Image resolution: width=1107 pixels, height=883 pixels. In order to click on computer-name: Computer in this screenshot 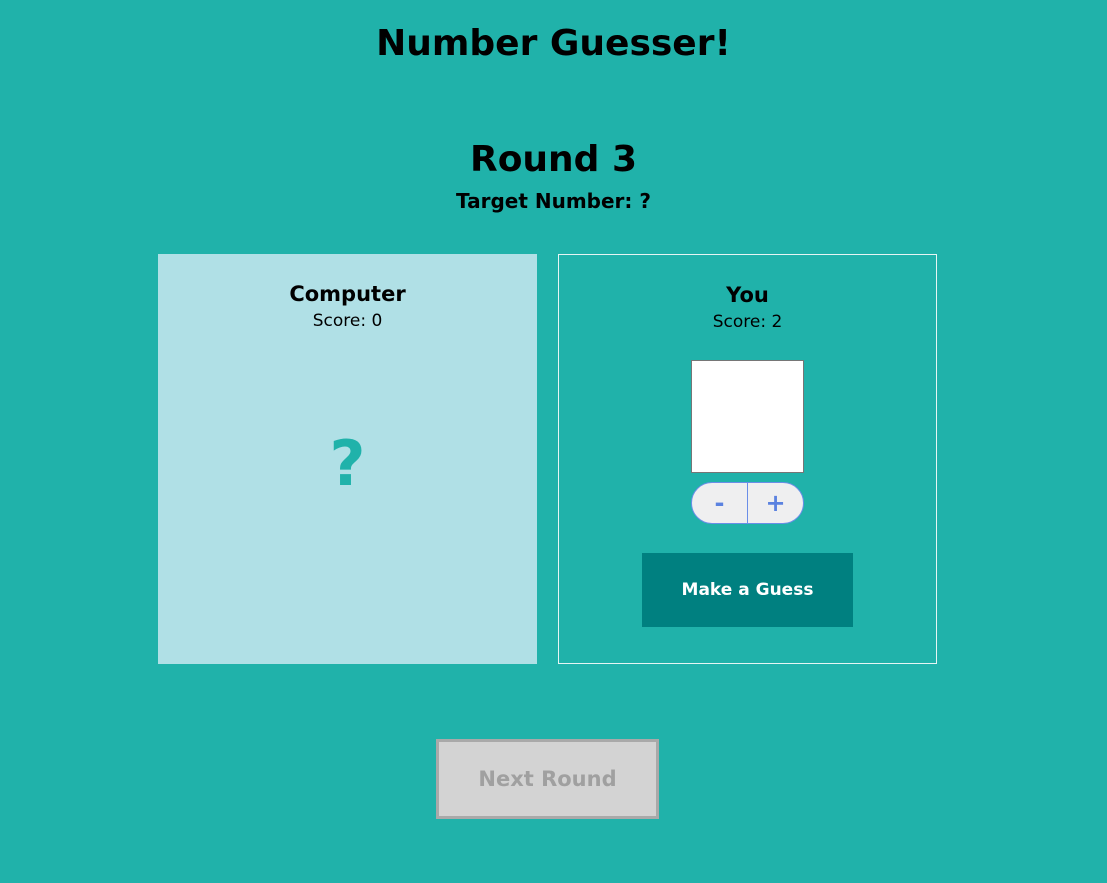, I will do `click(347, 294)`.